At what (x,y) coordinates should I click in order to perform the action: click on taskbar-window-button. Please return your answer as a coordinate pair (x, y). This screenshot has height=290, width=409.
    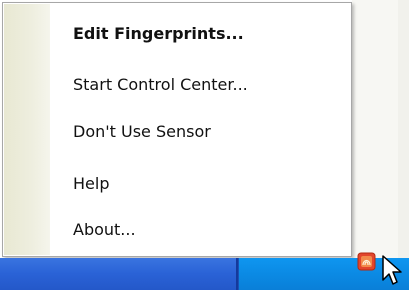
    Looking at the image, I should click on (118, 274).